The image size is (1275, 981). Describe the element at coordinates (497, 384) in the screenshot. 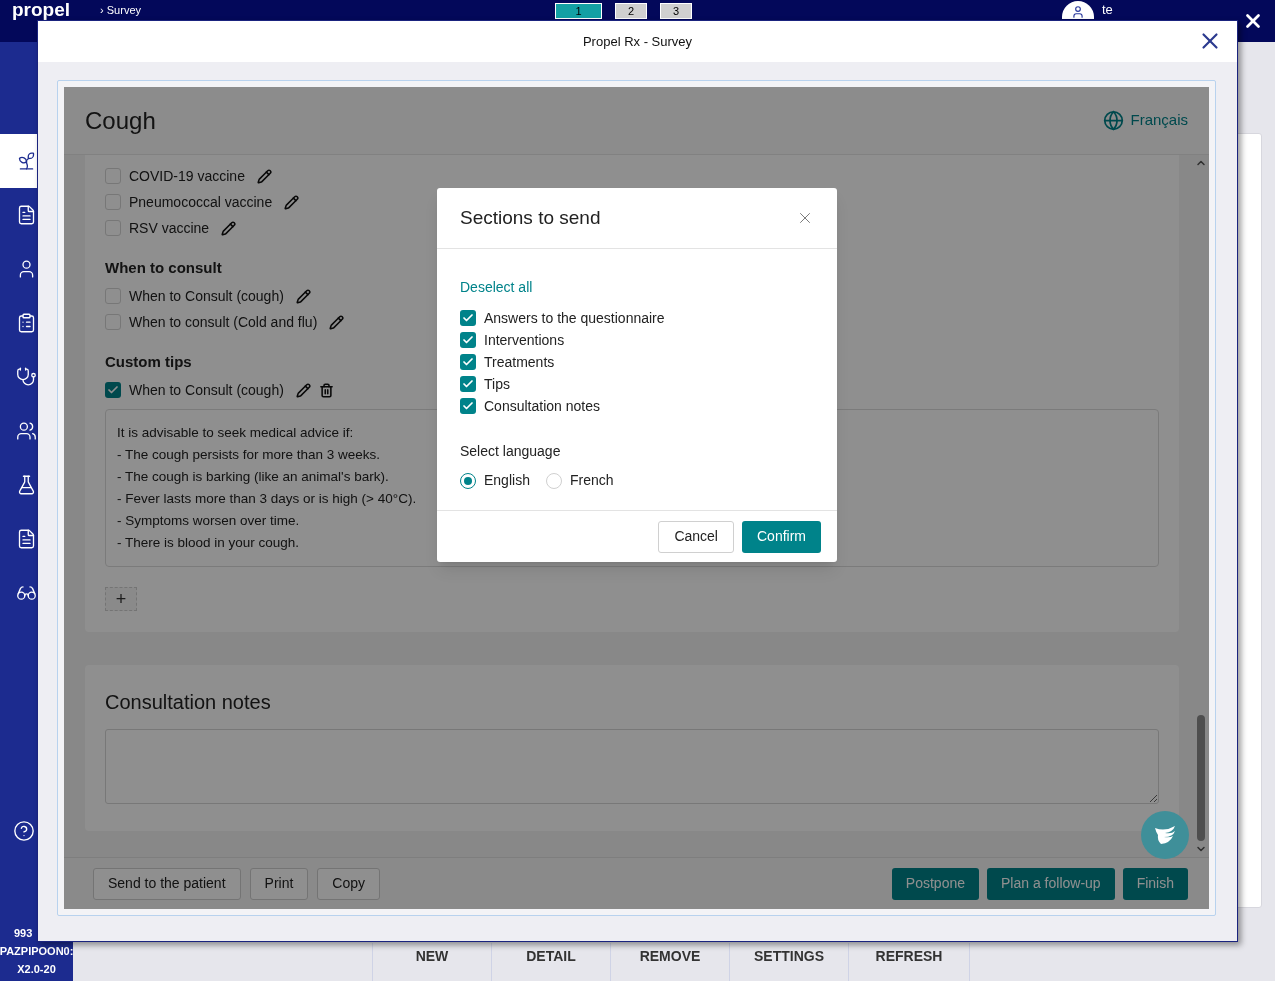

I see `section-label: Tips` at that location.